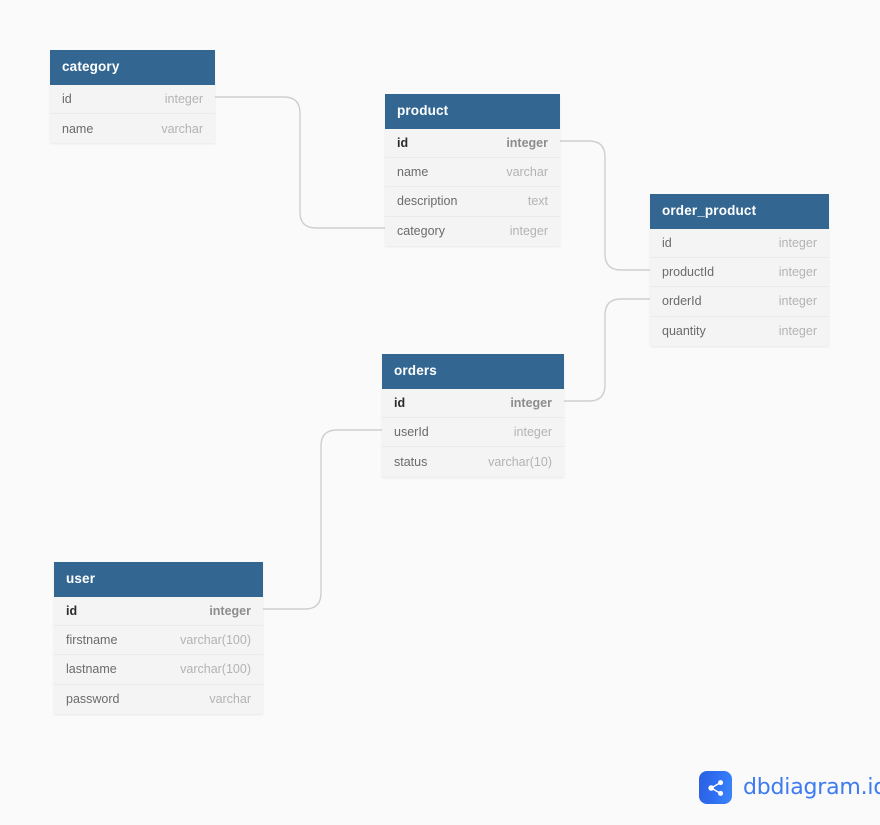  Describe the element at coordinates (472, 111) in the screenshot. I see `table-header-product: product` at that location.